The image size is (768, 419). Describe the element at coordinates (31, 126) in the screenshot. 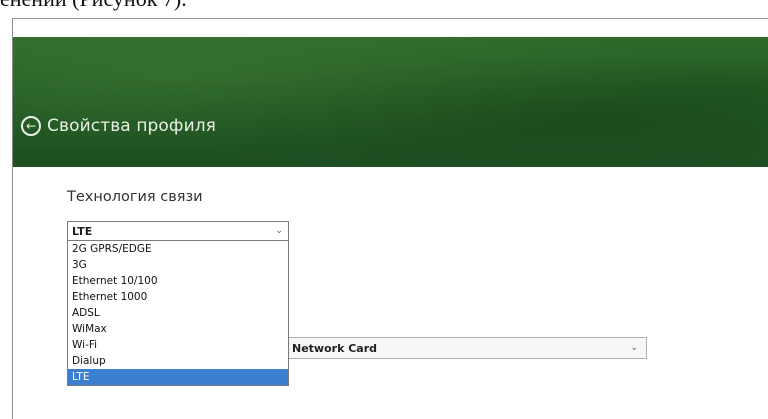

I see `back-arrow-circle-icon: ←` at that location.